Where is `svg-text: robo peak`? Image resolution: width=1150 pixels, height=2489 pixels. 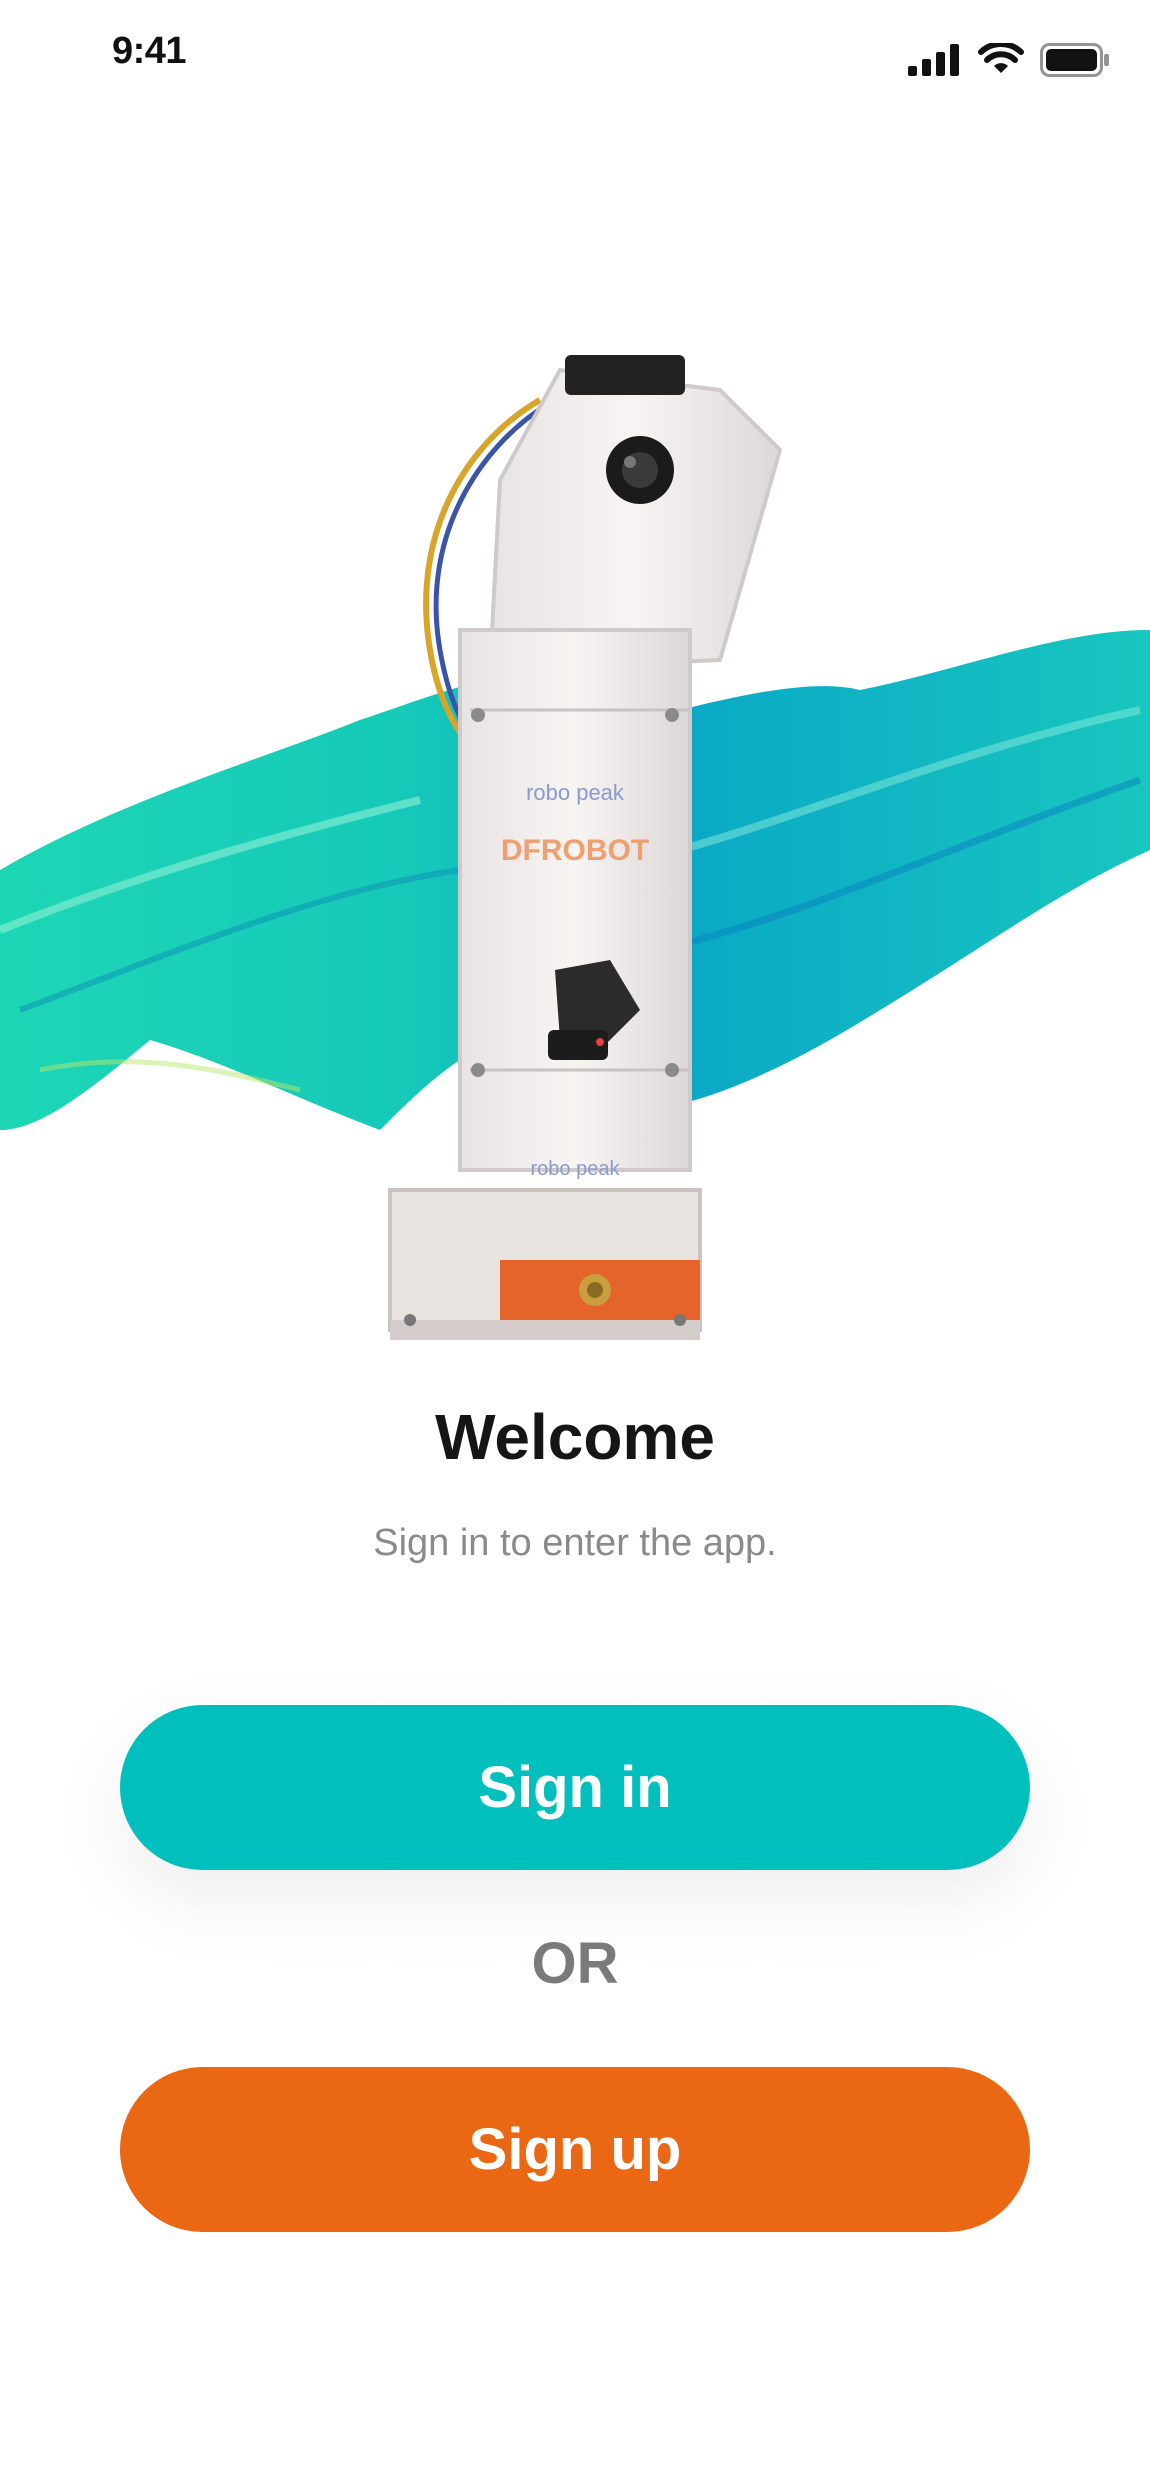
svg-text: robo peak is located at coordinates (576, 1169).